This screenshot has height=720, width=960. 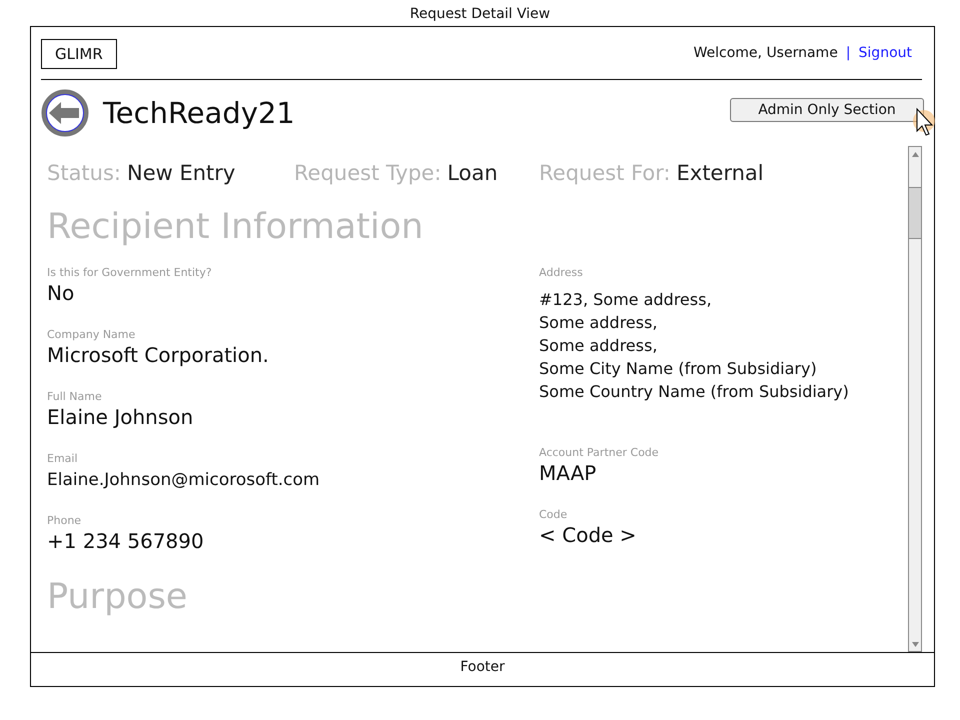 What do you see at coordinates (75, 397) in the screenshot?
I see `field-label: Full Name` at bounding box center [75, 397].